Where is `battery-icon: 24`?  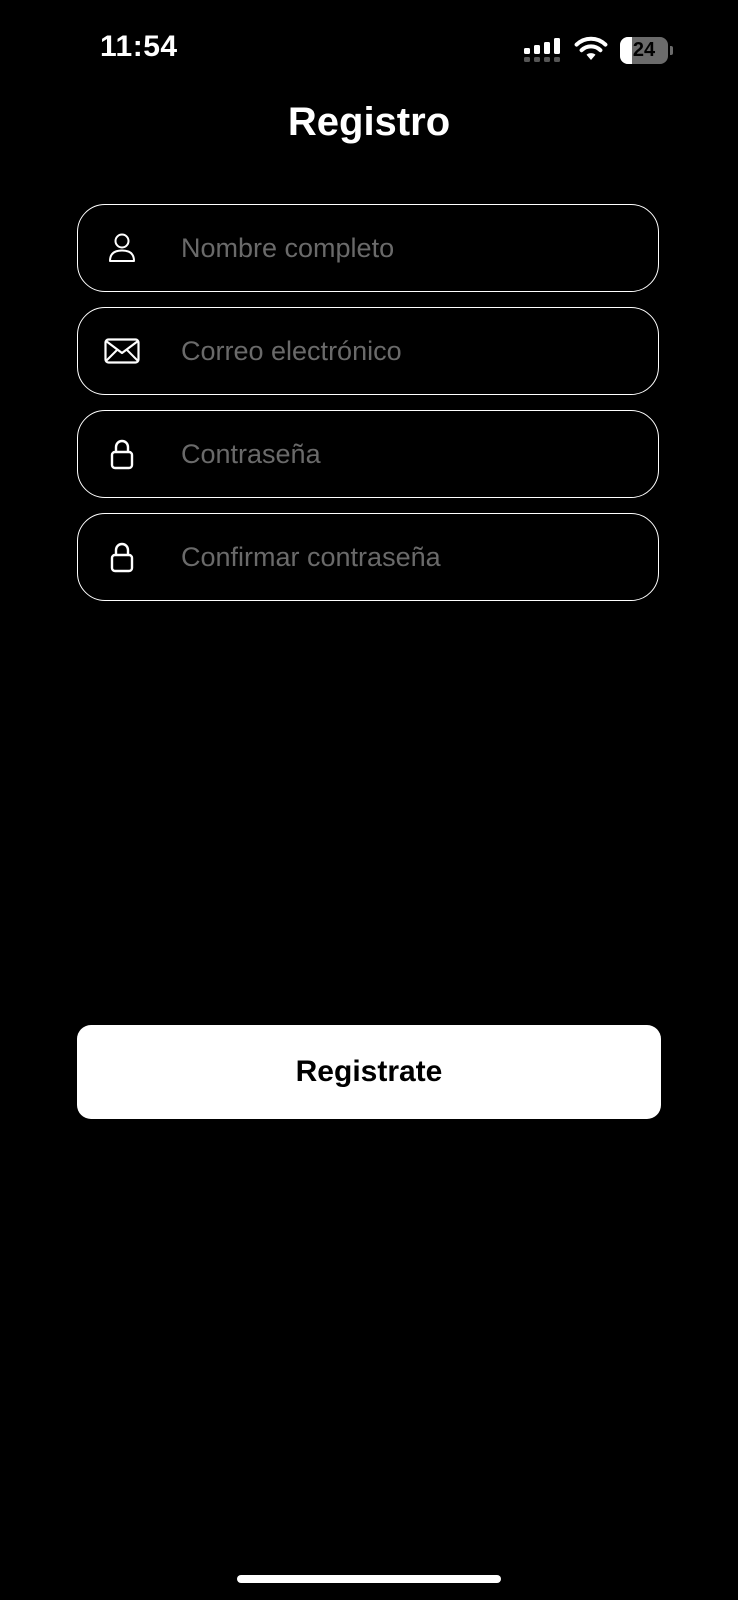
battery-icon: 24 is located at coordinates (646, 50).